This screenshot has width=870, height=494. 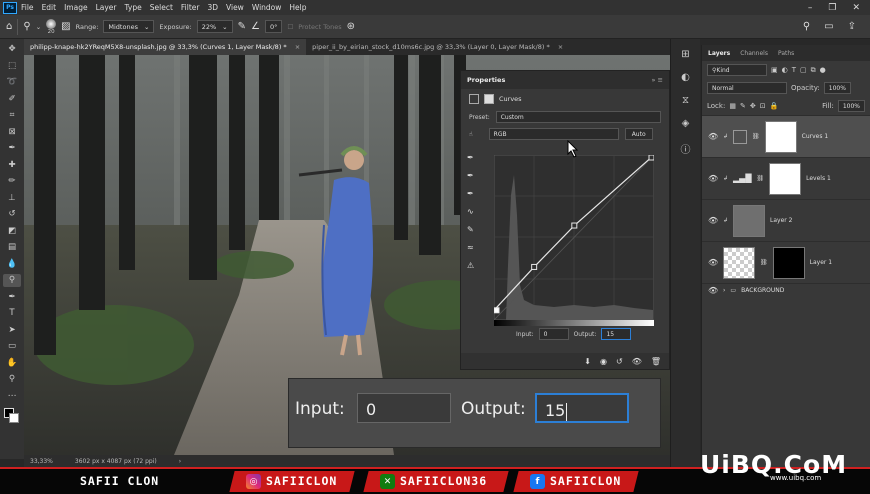 What do you see at coordinates (297, 7) in the screenshot?
I see `menu-help: Help` at bounding box center [297, 7].